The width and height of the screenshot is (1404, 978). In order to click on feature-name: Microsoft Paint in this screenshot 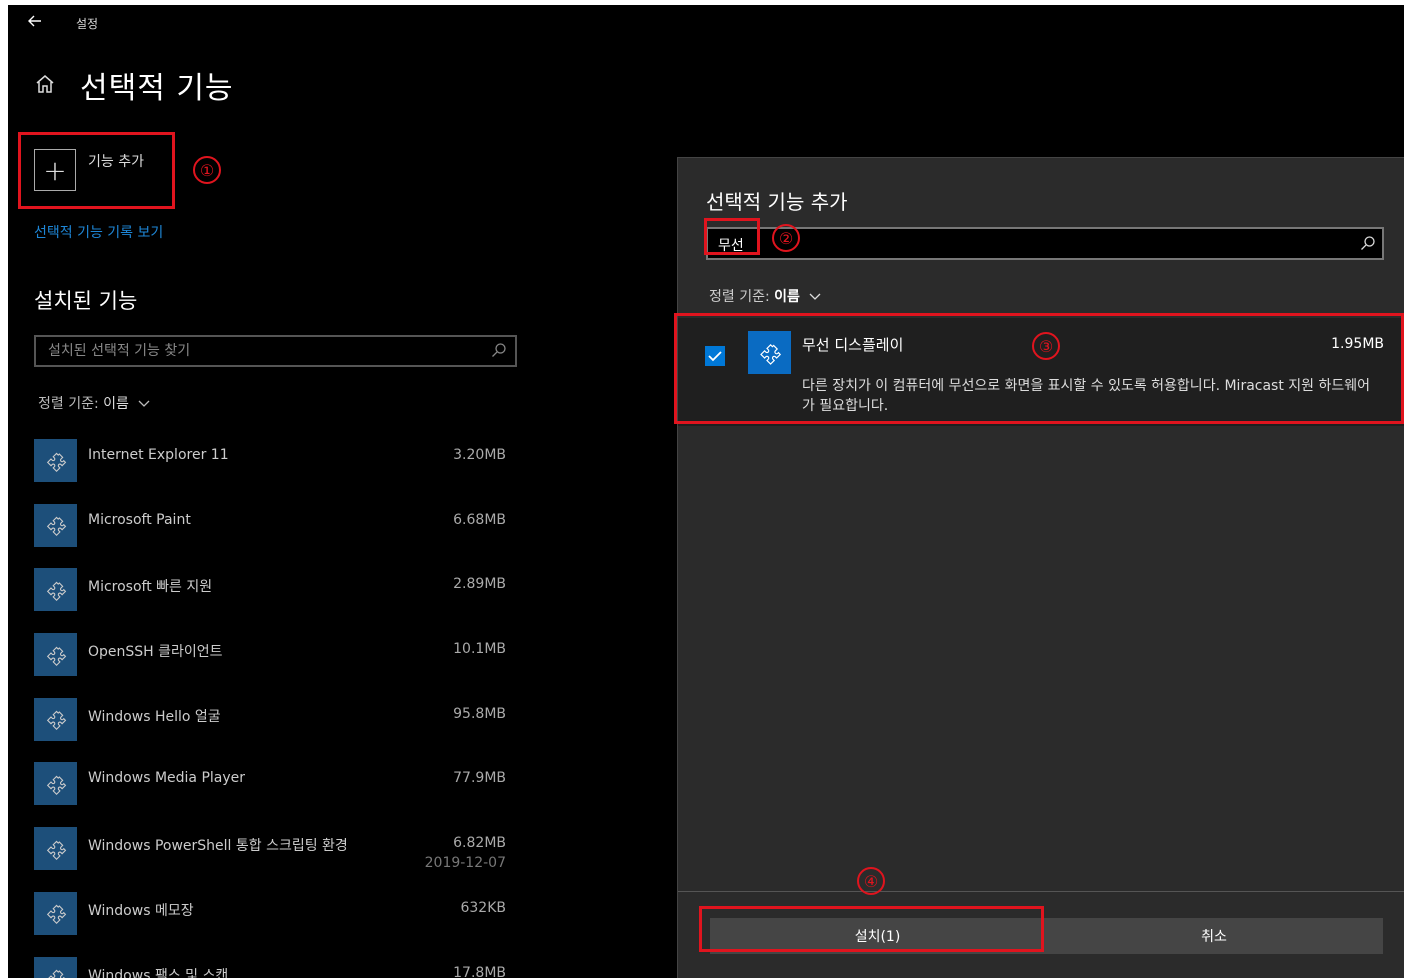, I will do `click(139, 519)`.